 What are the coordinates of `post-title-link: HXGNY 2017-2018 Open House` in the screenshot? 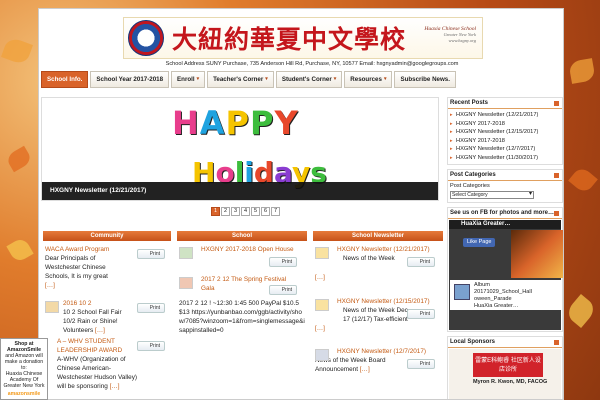 It's located at (247, 249).